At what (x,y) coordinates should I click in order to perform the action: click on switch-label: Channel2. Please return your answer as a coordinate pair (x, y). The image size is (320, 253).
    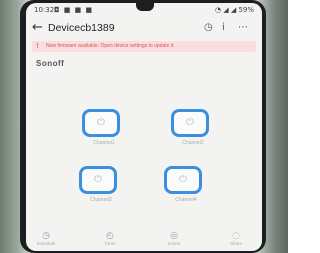
    Looking at the image, I should click on (193, 143).